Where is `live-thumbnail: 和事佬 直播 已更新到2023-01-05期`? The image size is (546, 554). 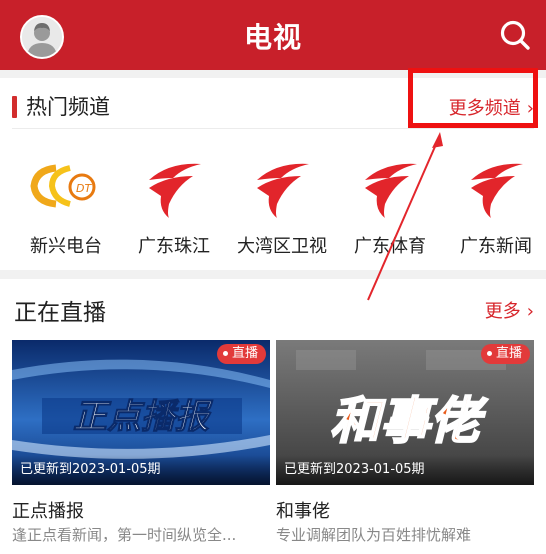
live-thumbnail: 和事佬 直播 已更新到2023-01-05期 is located at coordinates (405, 412).